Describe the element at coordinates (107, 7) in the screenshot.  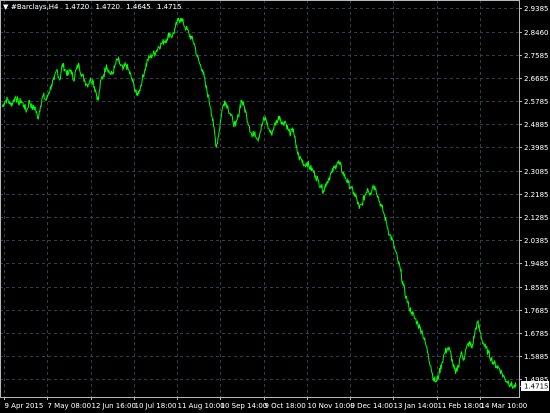
I see `ohlc-high: 1.4720` at that location.